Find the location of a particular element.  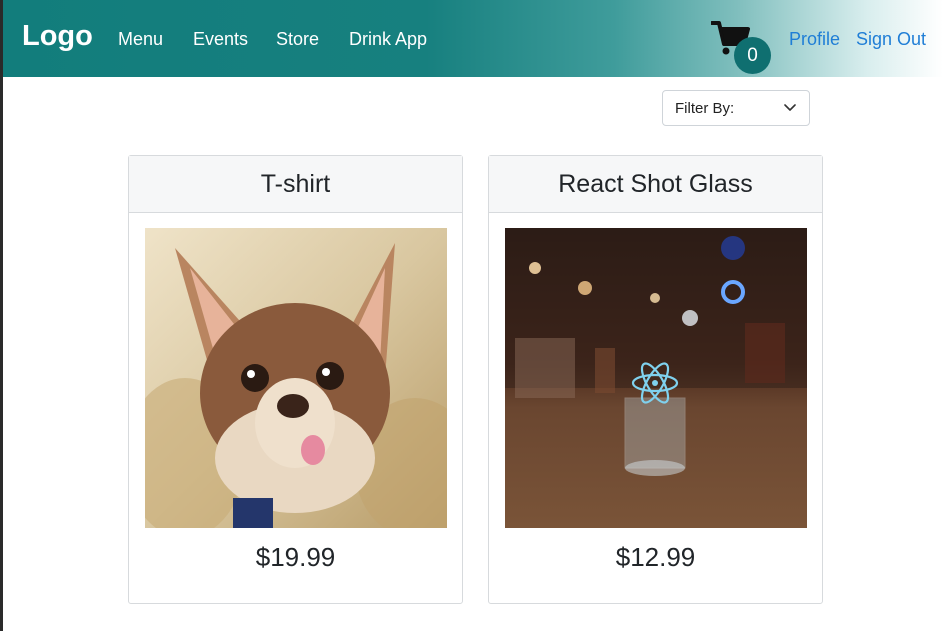

nav-link-events: Events is located at coordinates (220, 39).